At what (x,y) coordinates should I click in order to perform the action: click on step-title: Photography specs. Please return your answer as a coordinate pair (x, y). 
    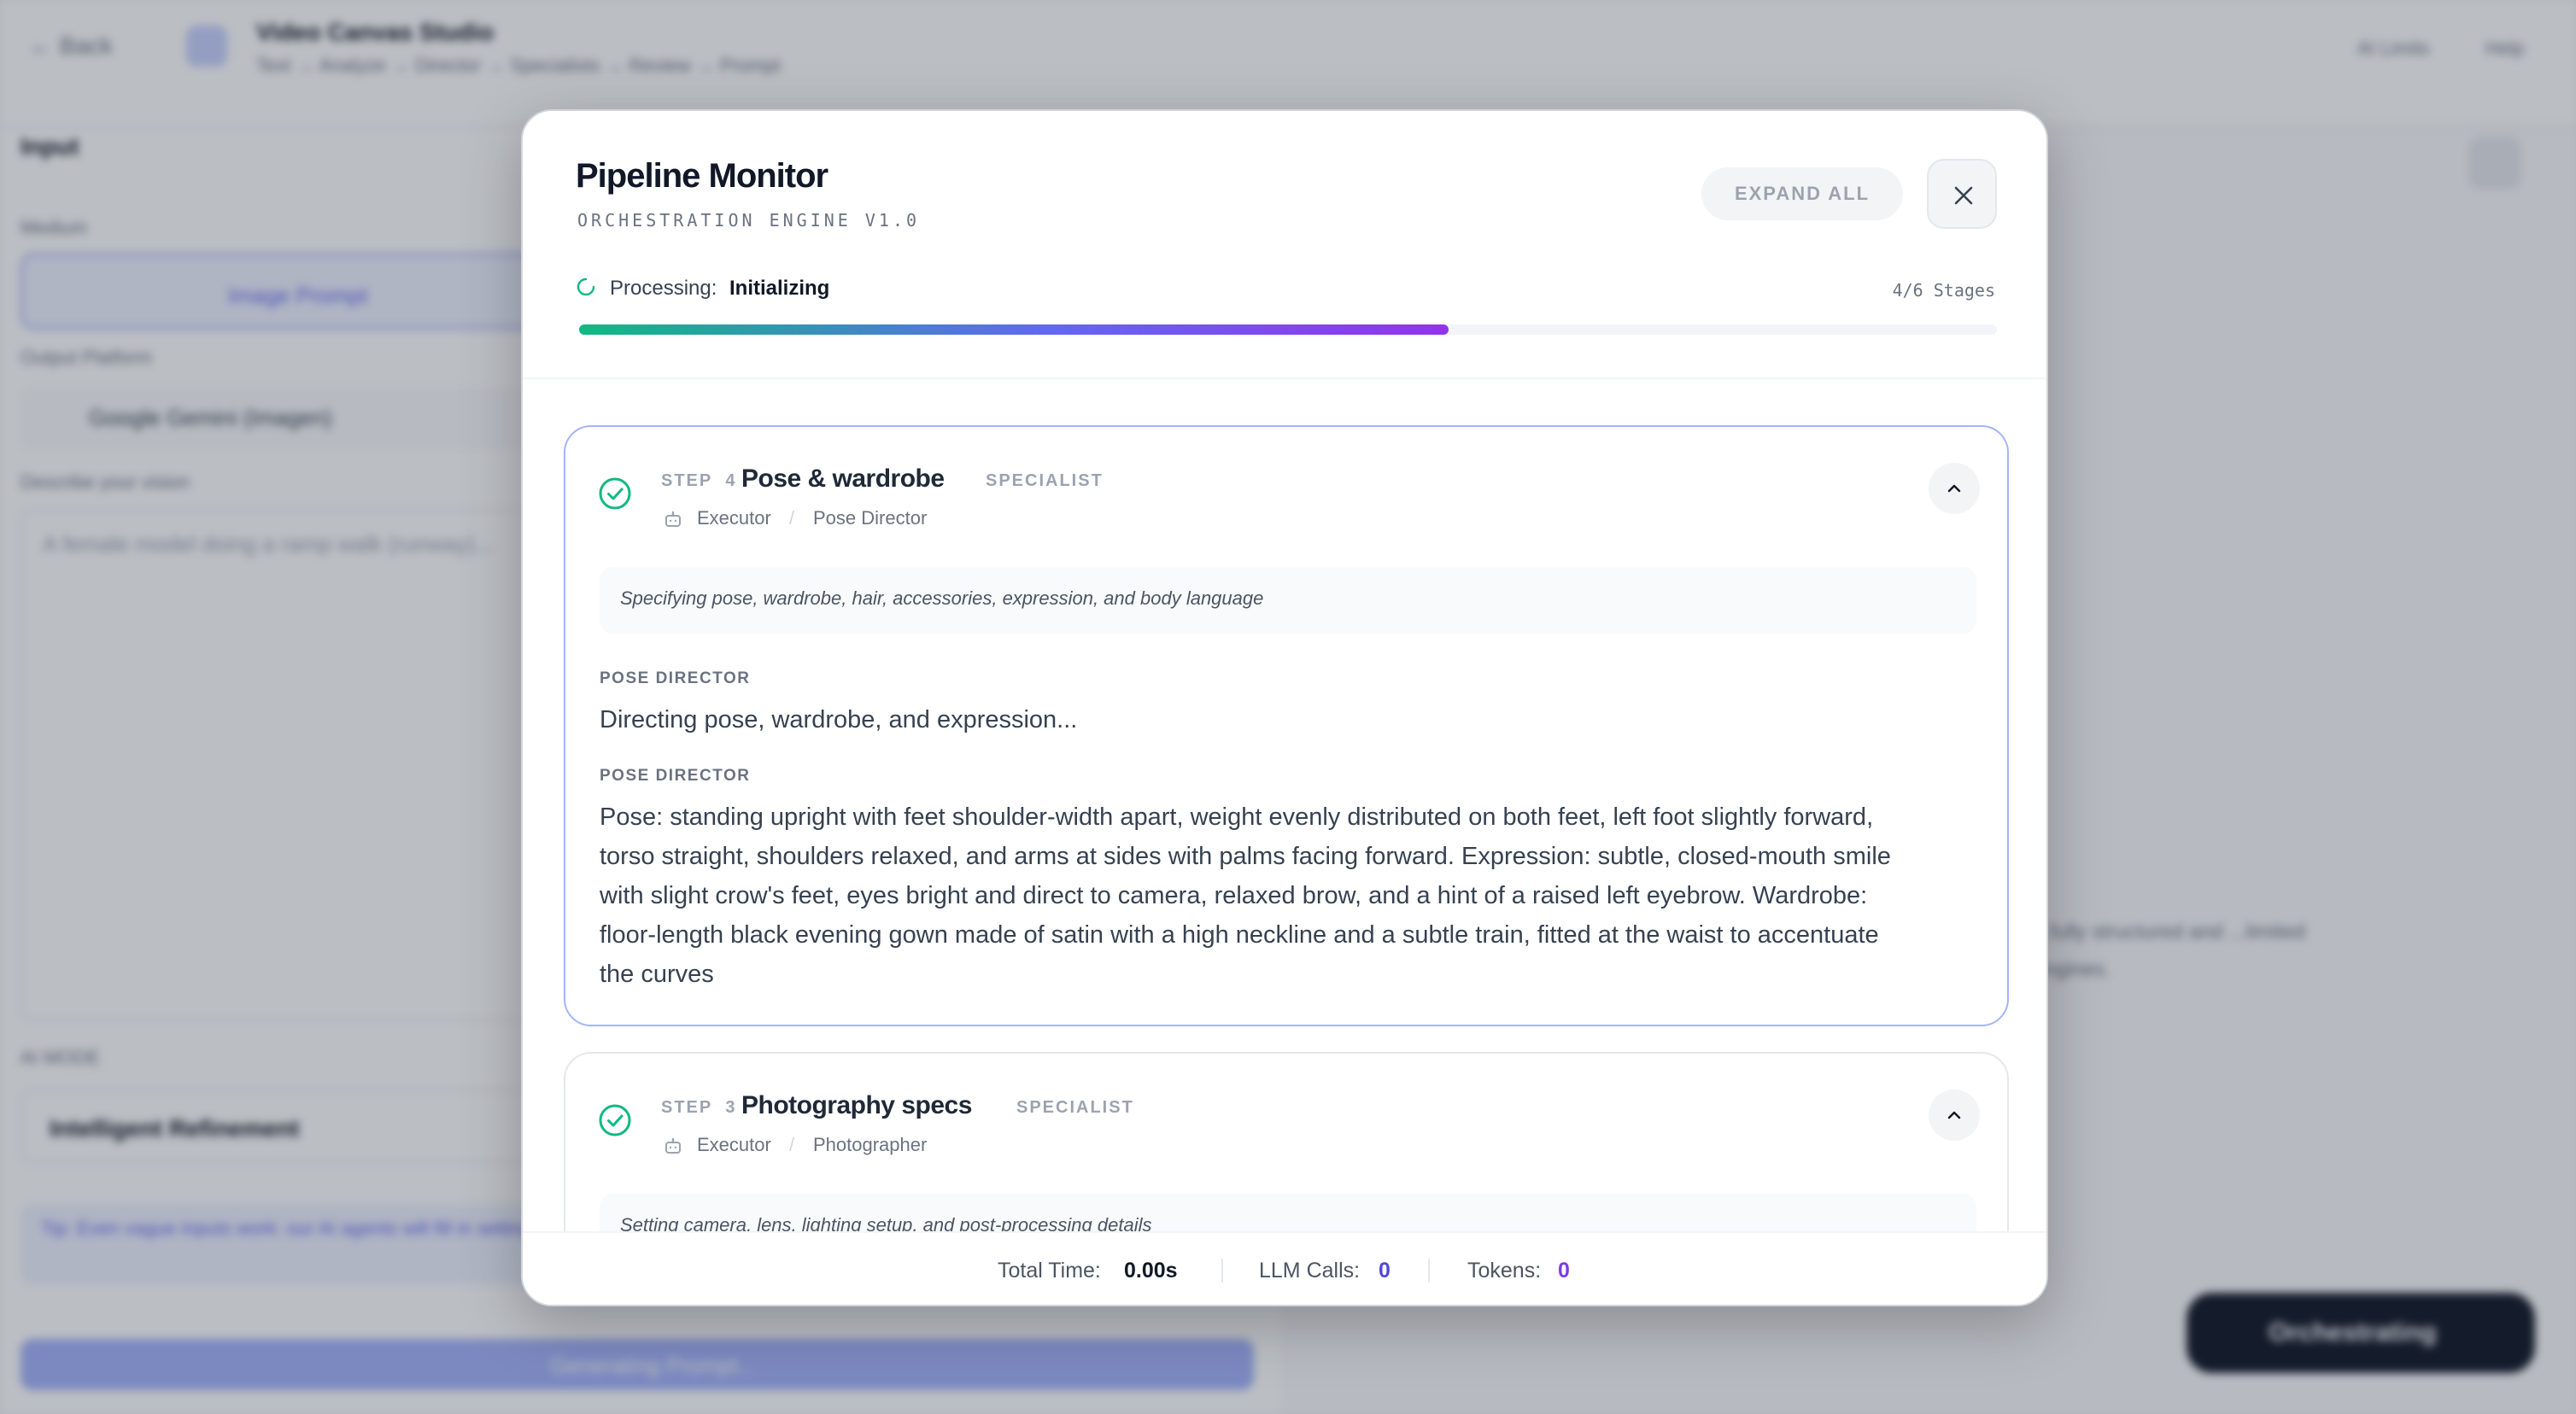
    Looking at the image, I should click on (856, 1105).